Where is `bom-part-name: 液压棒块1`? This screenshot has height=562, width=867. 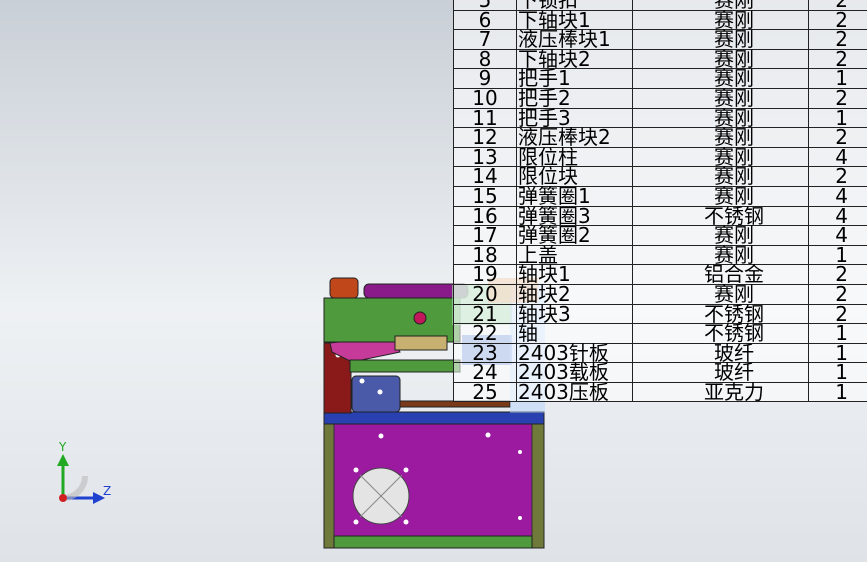 bom-part-name: 液压棒块1 is located at coordinates (564, 39).